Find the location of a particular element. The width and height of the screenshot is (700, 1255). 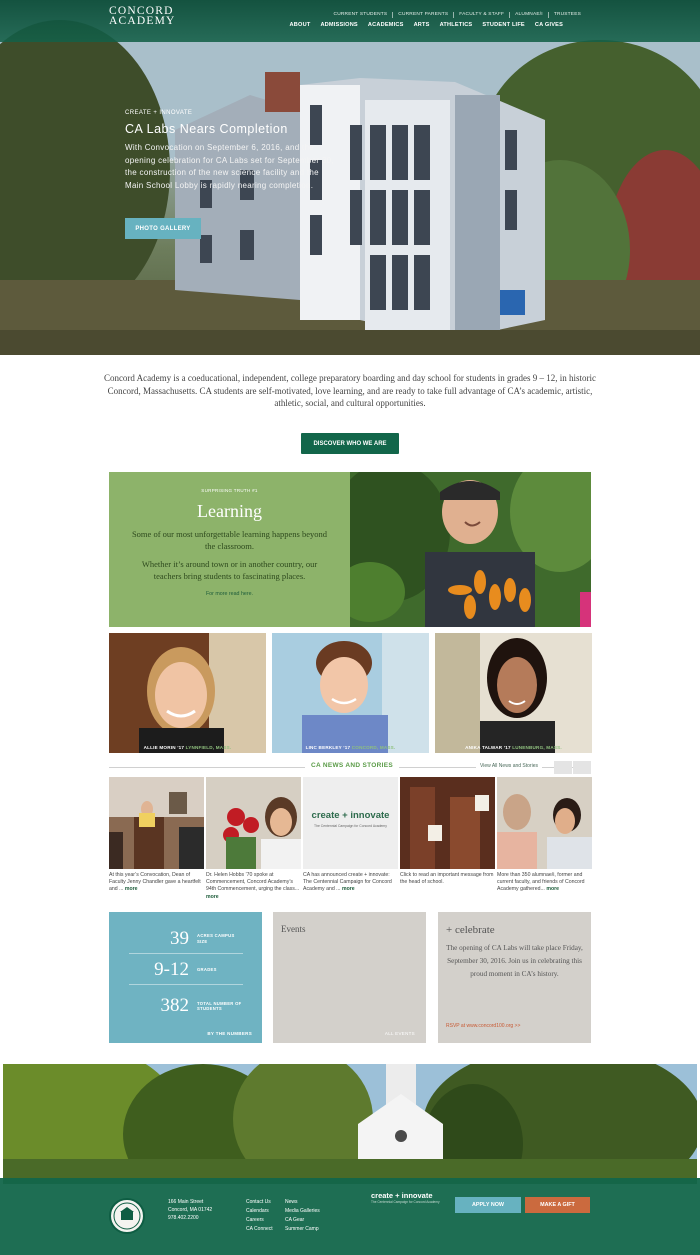

nav-student-life: STUDENT LIFE is located at coordinates (503, 25).